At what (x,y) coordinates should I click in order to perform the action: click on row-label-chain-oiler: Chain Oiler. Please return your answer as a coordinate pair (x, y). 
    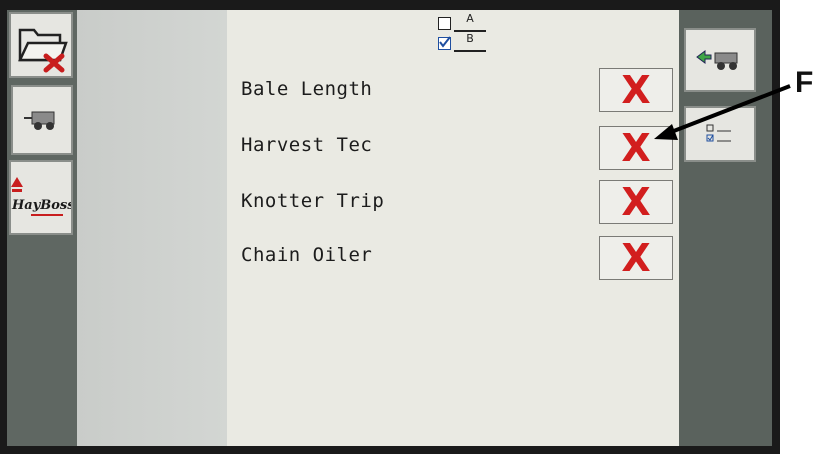
    Looking at the image, I should click on (307, 255).